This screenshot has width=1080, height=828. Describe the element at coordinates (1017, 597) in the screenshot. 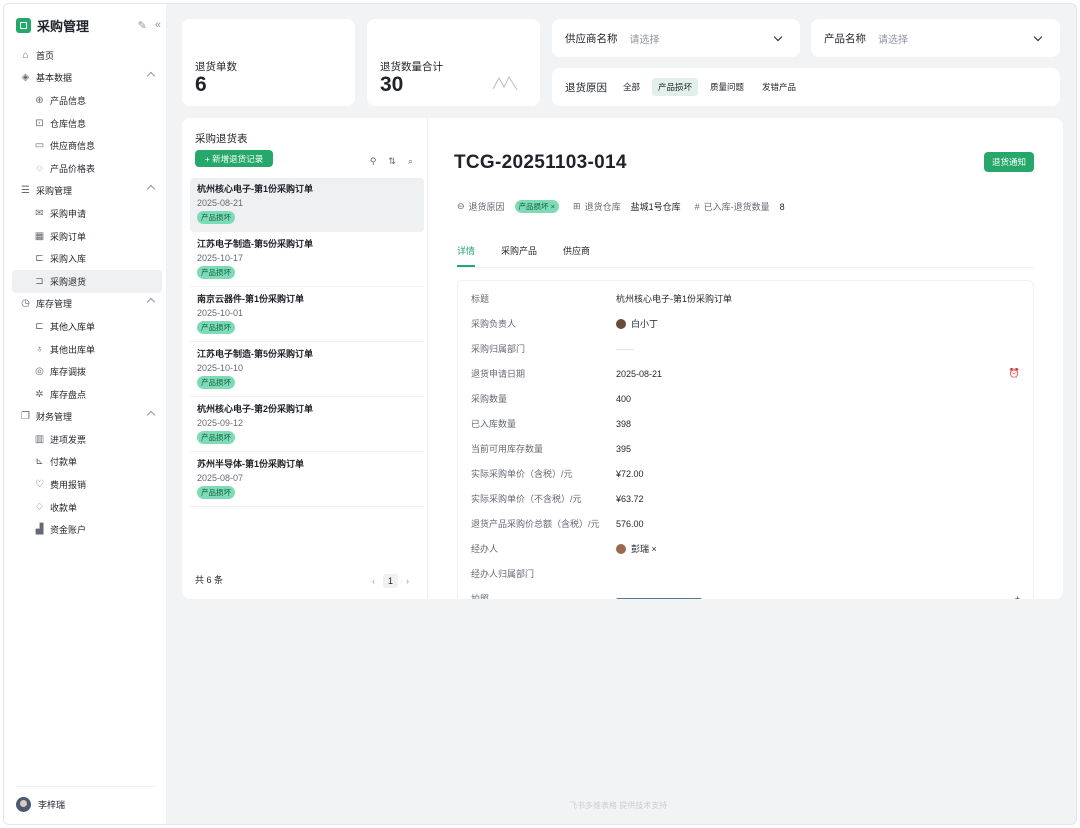

I see `add-photo-icon: +` at that location.